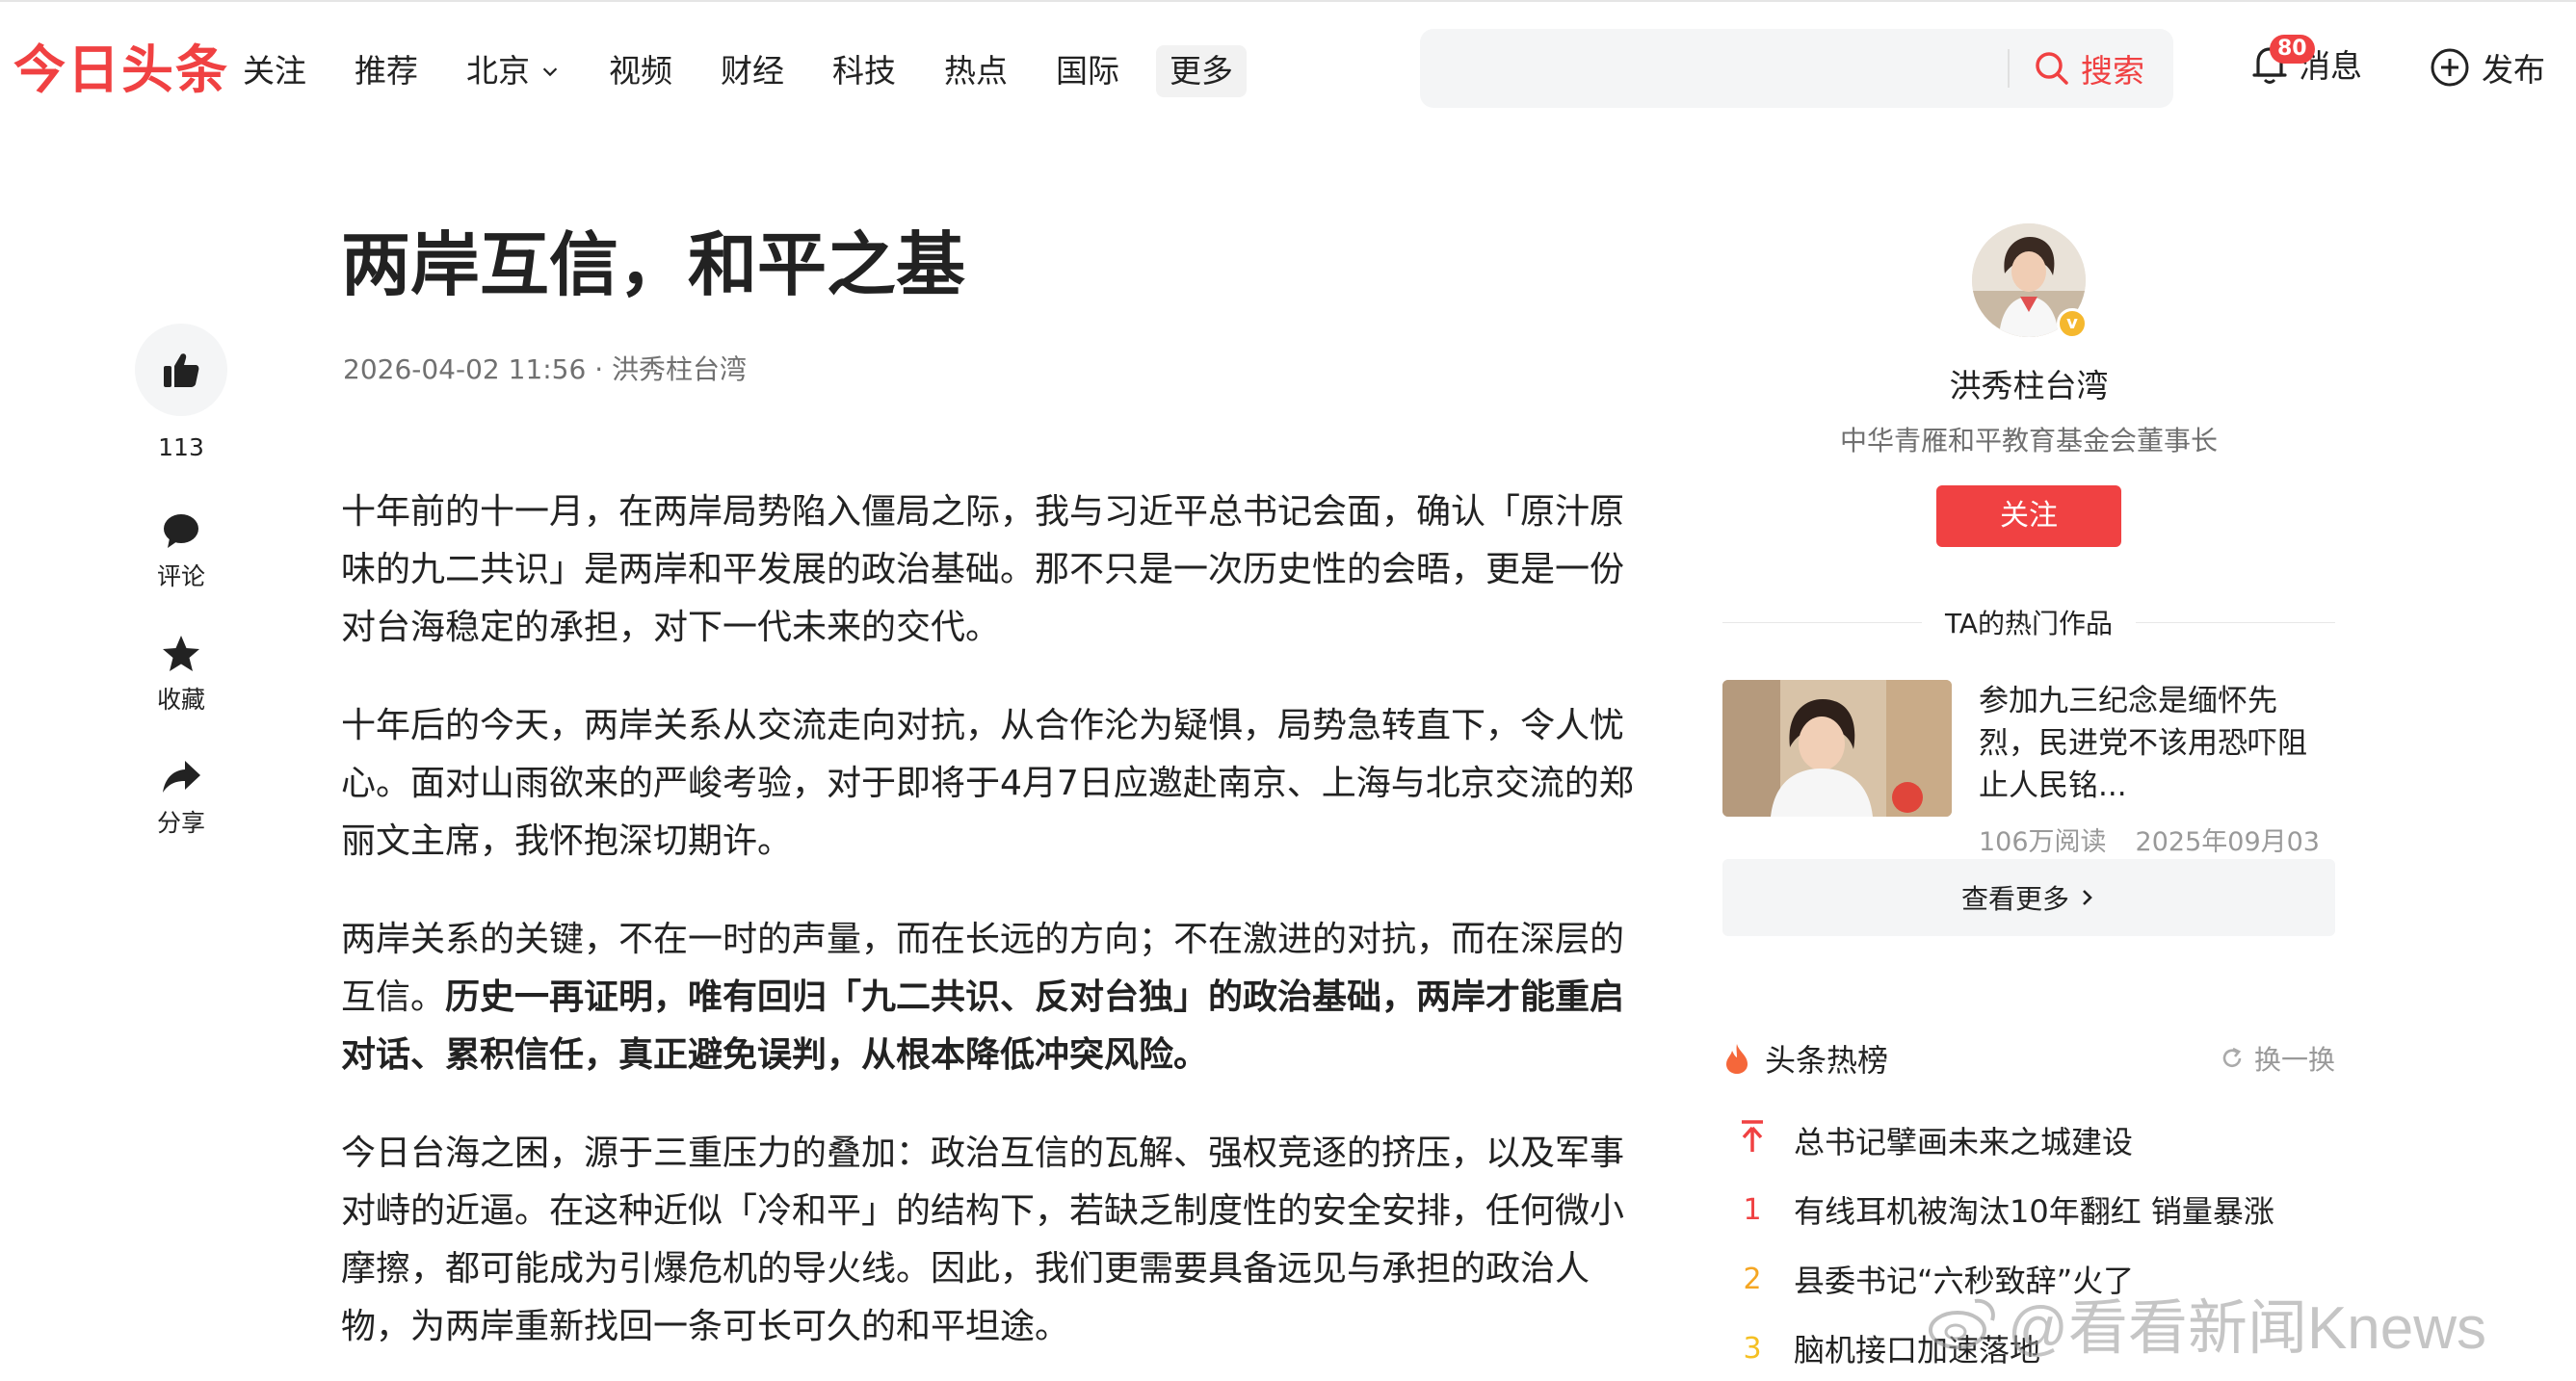  What do you see at coordinates (545, 369) in the screenshot?
I see `article-meta: 2026-04-02 11:56 · 洪秀柱台湾` at bounding box center [545, 369].